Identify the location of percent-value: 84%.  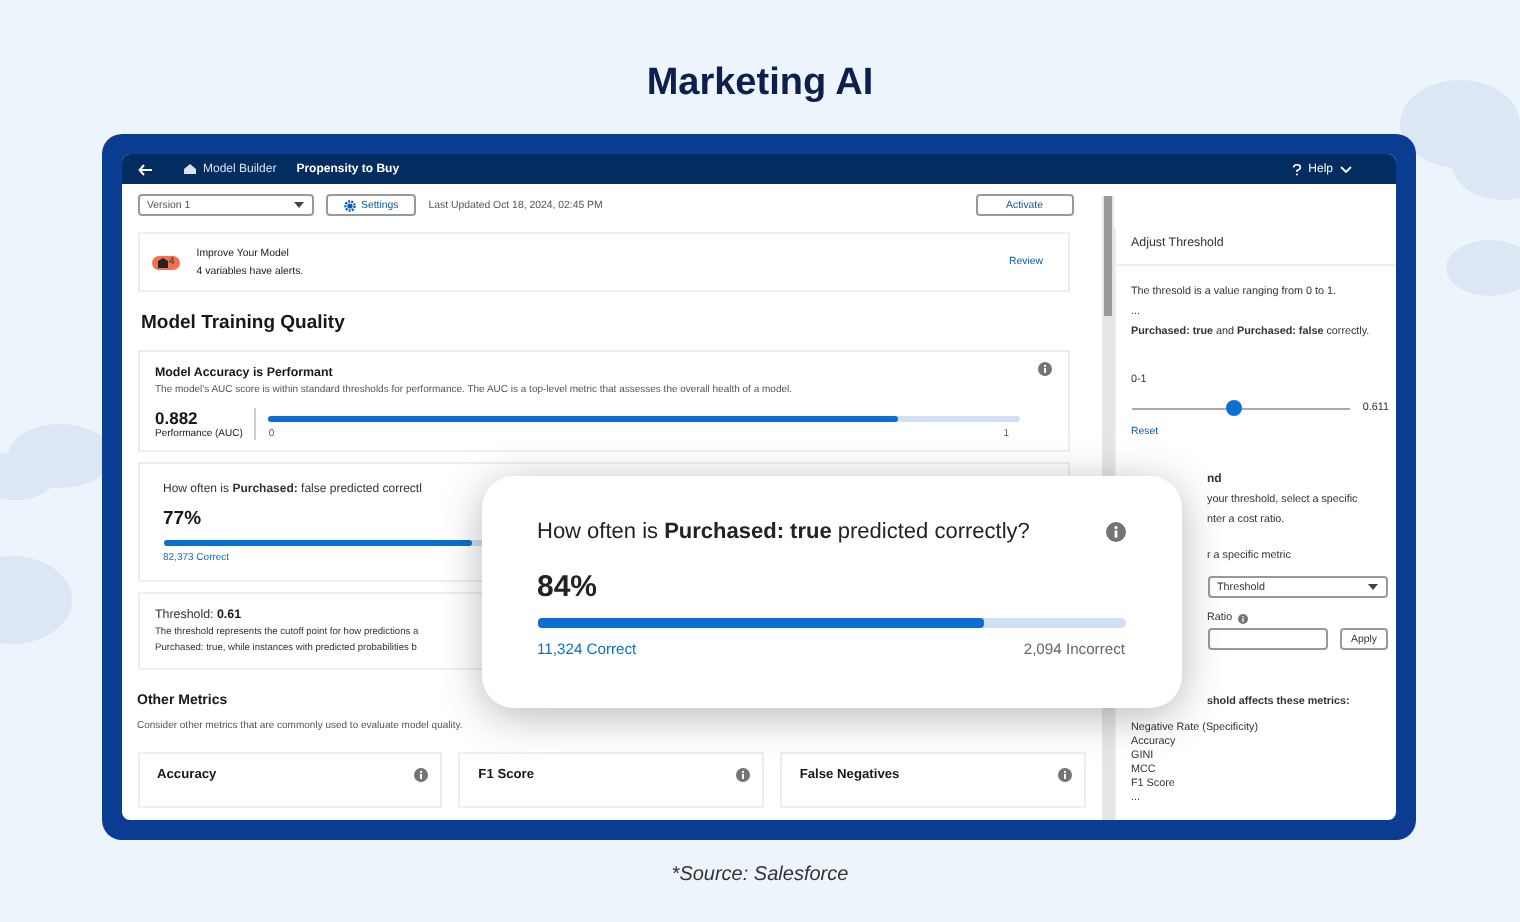
(568, 587).